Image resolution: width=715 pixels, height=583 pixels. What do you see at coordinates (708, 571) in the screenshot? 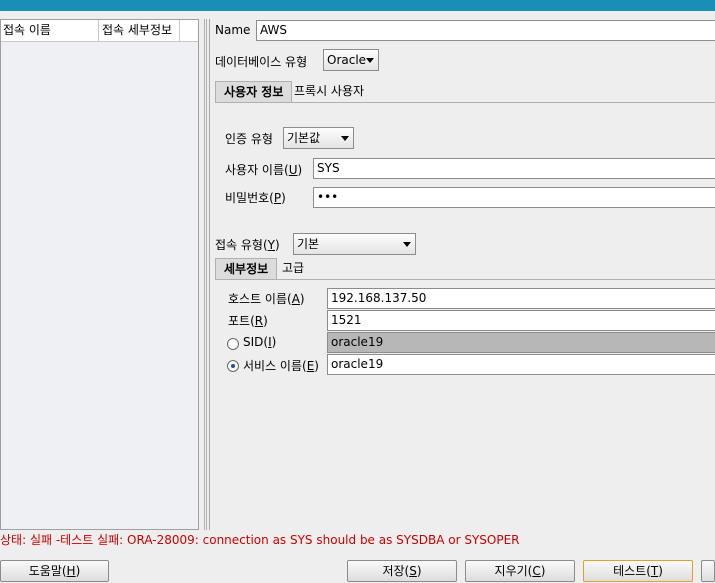
I see `connect-button` at bounding box center [708, 571].